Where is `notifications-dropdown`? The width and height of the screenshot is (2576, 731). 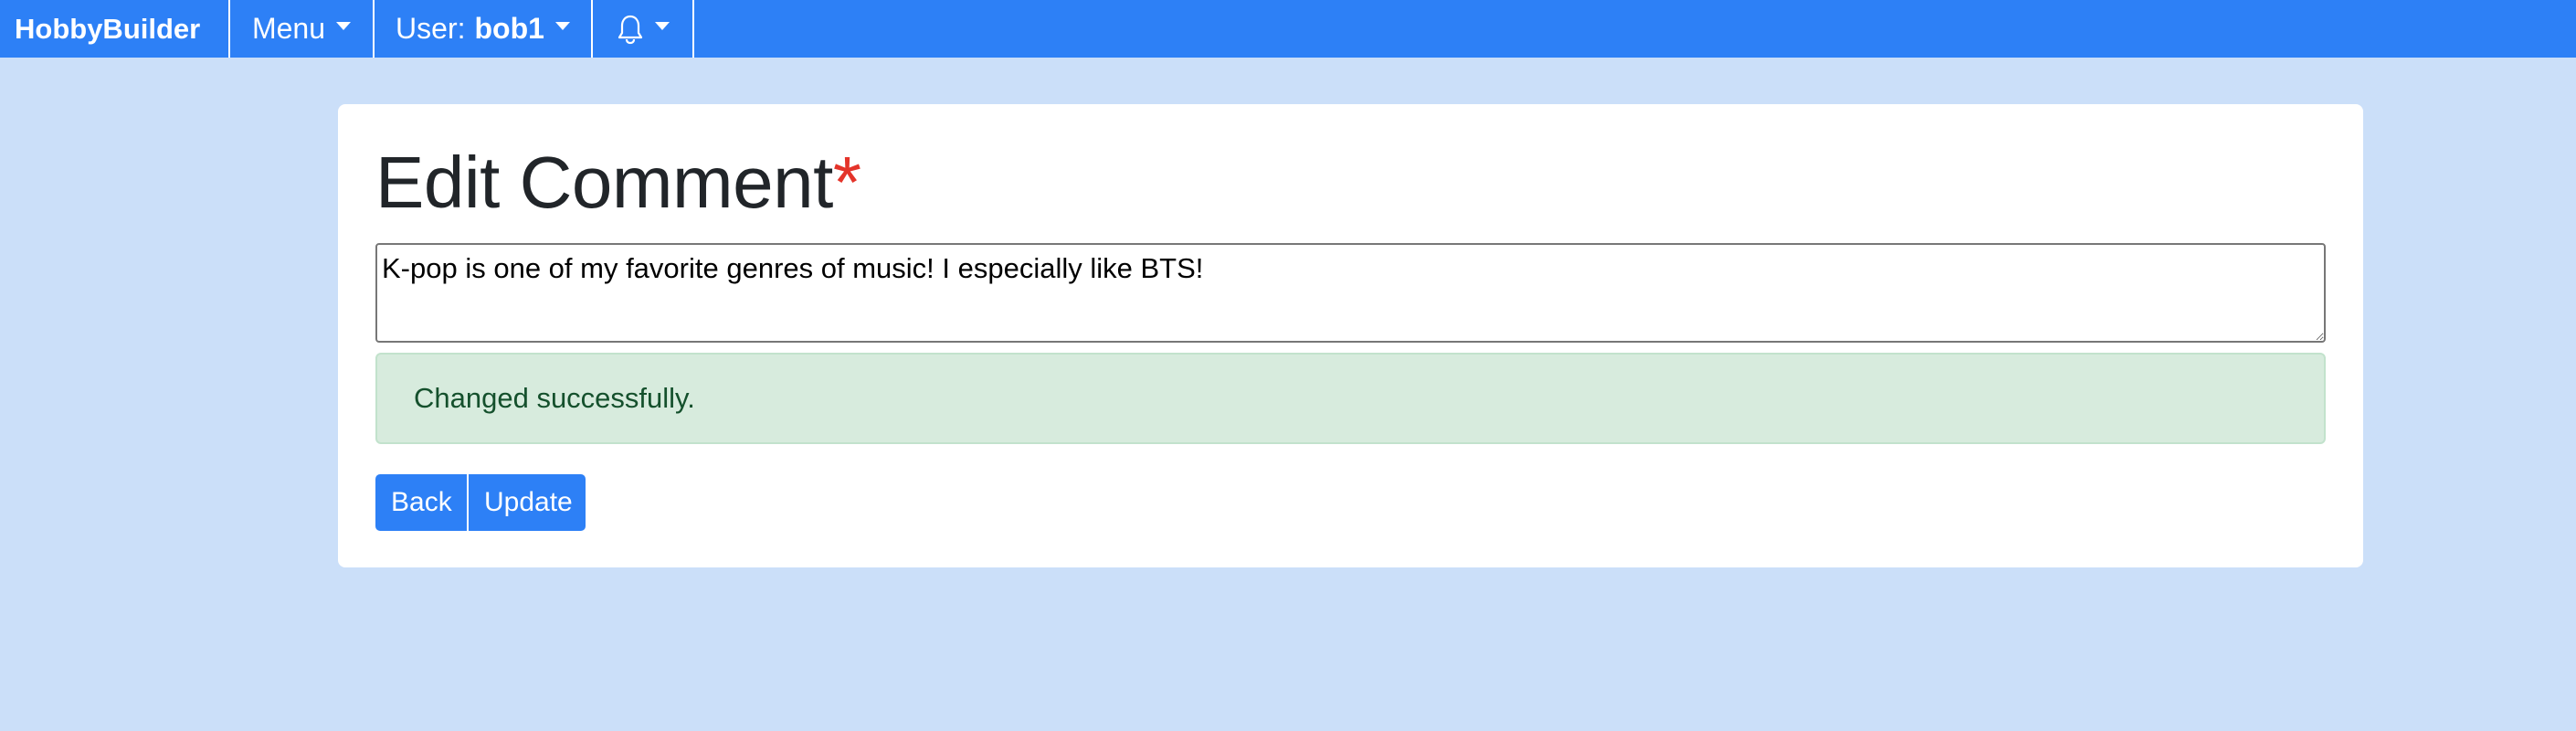 notifications-dropdown is located at coordinates (643, 29).